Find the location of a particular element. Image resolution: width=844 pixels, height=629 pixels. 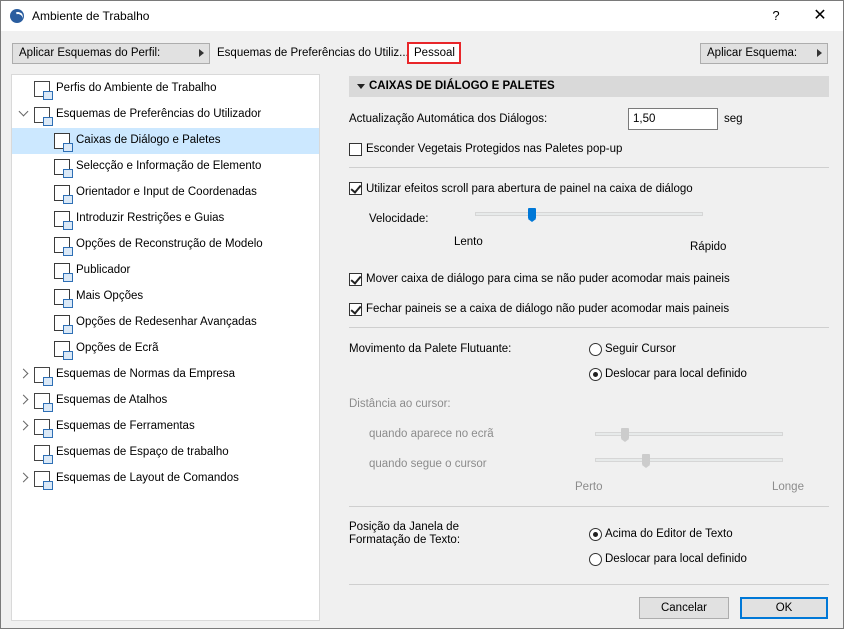

user-preferences-icon is located at coordinates (43, 116).